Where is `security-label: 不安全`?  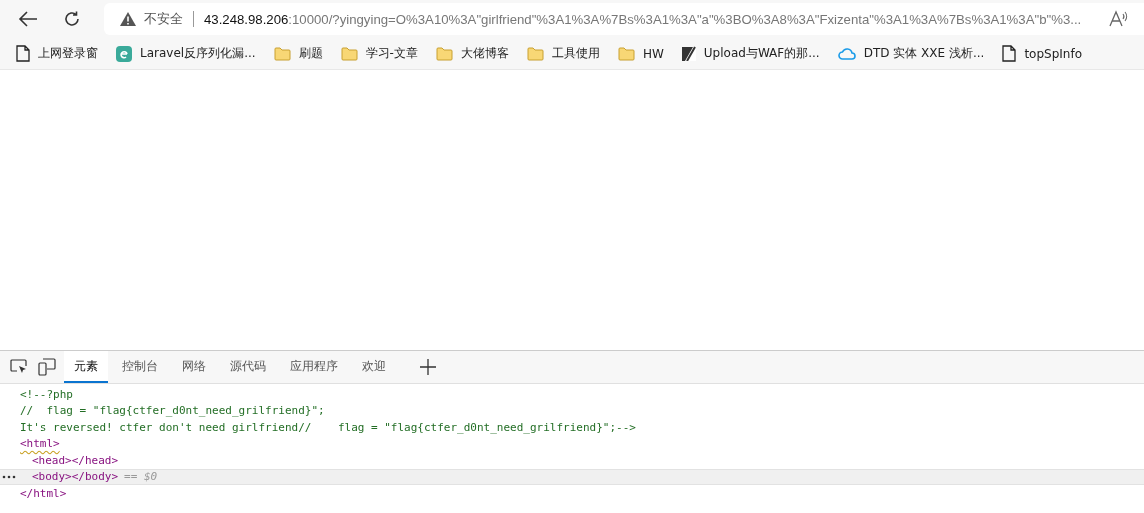
security-label: 不安全 is located at coordinates (163, 19).